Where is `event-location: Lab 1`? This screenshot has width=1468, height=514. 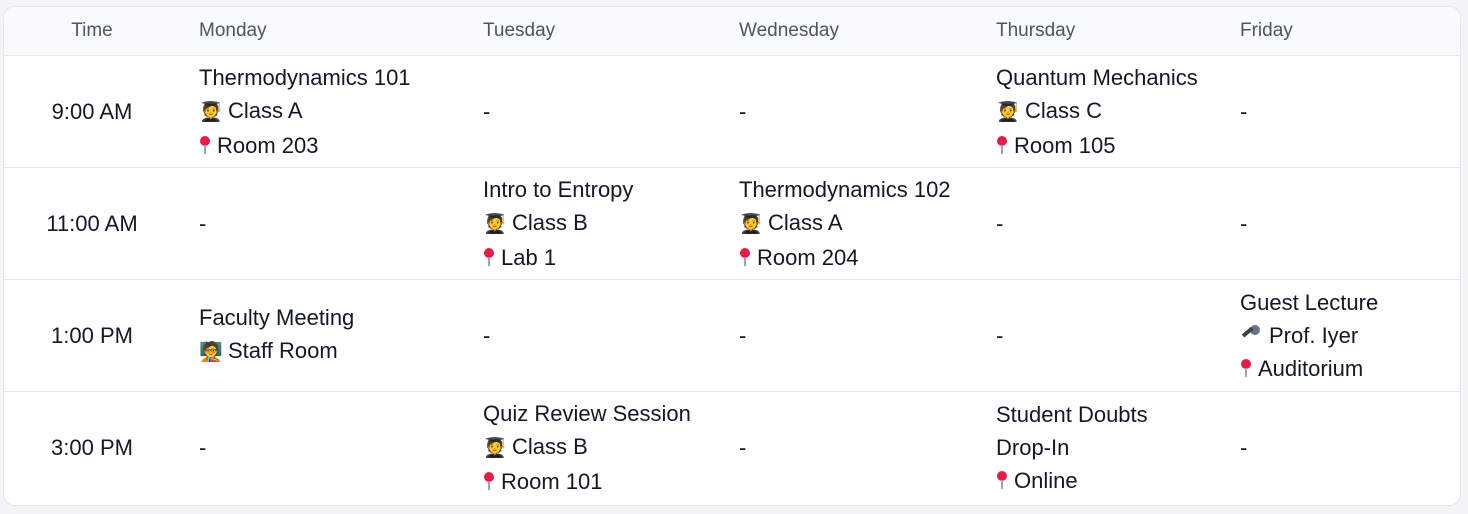
event-location: Lab 1 is located at coordinates (601, 257).